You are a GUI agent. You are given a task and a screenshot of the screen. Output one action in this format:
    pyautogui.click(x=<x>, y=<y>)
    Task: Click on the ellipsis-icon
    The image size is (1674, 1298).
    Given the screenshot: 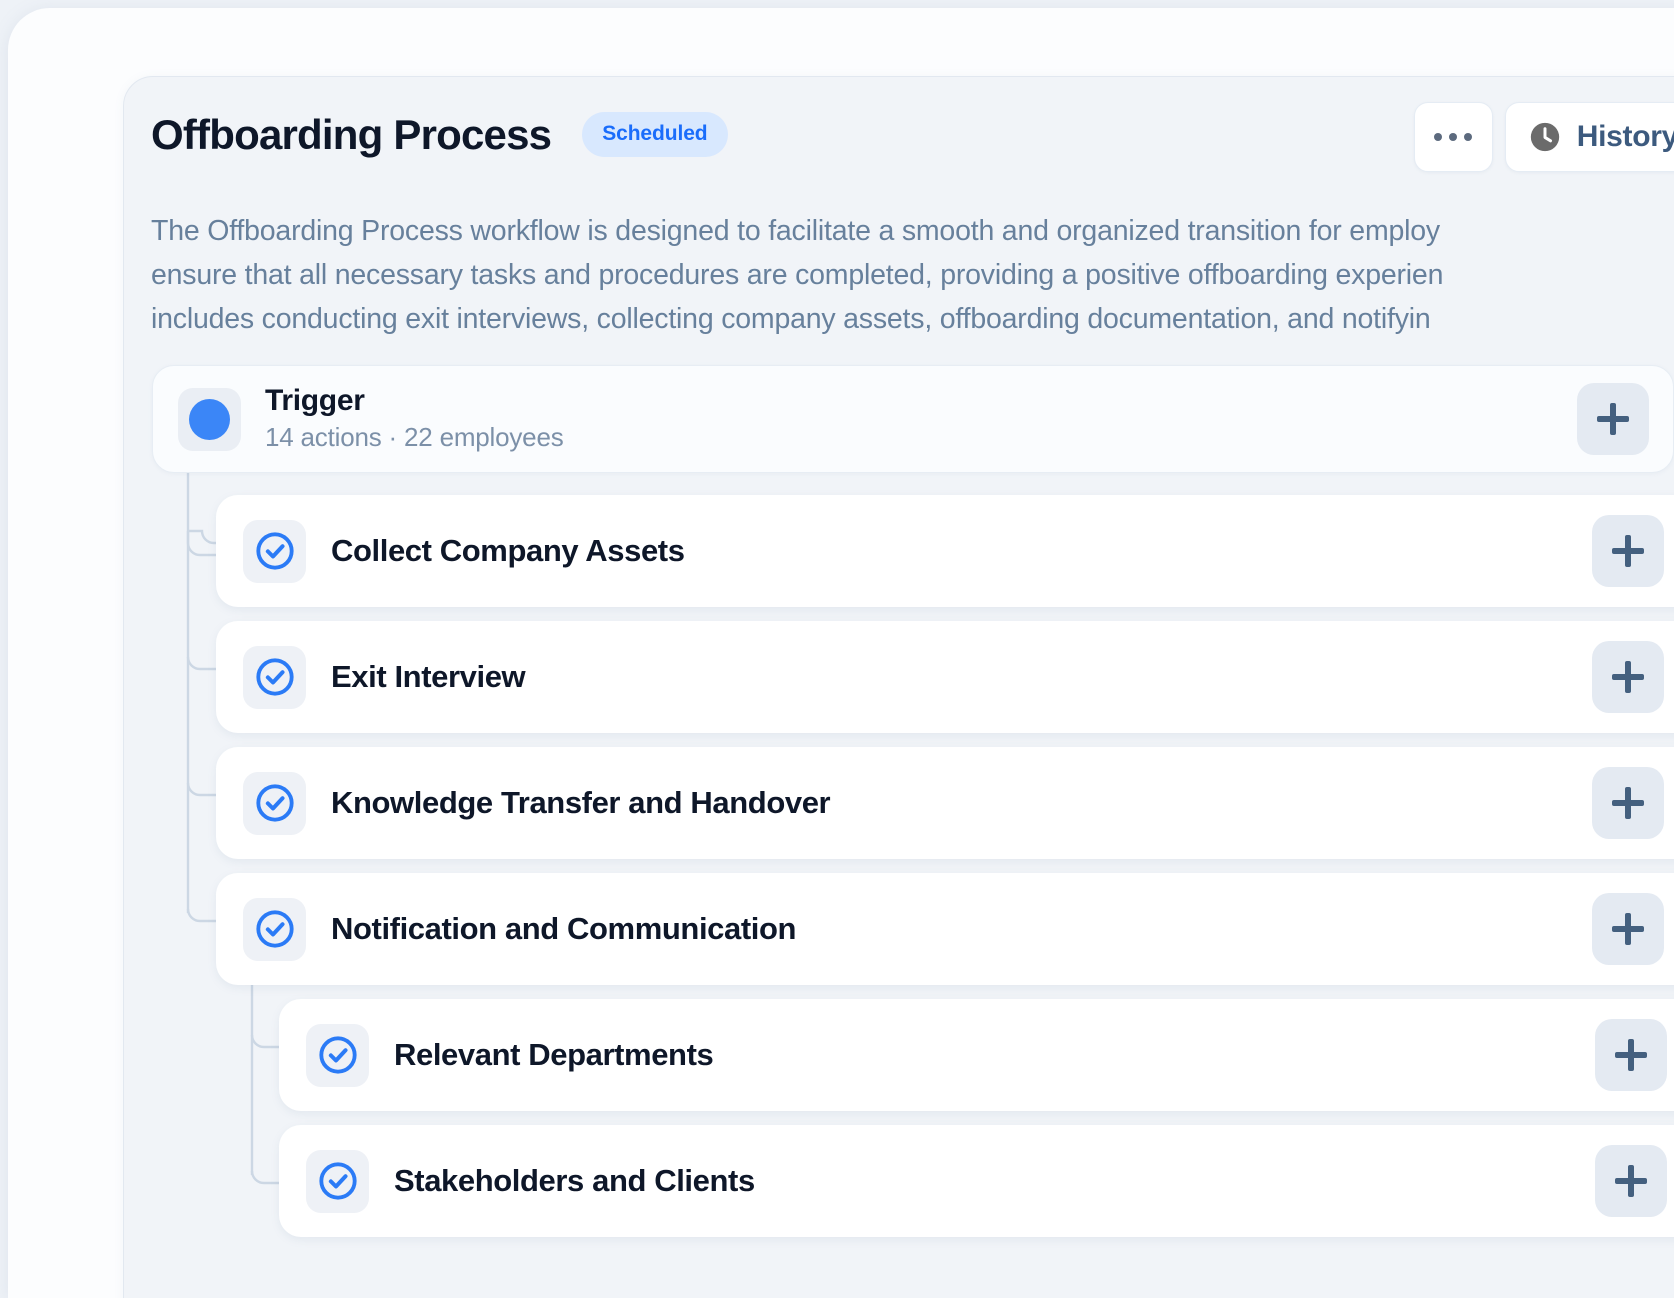 What is the action you would take?
    pyautogui.click(x=1453, y=137)
    